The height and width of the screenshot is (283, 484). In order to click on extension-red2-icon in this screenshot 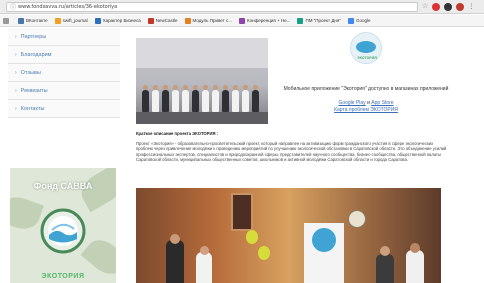, I will do `click(460, 6)`.